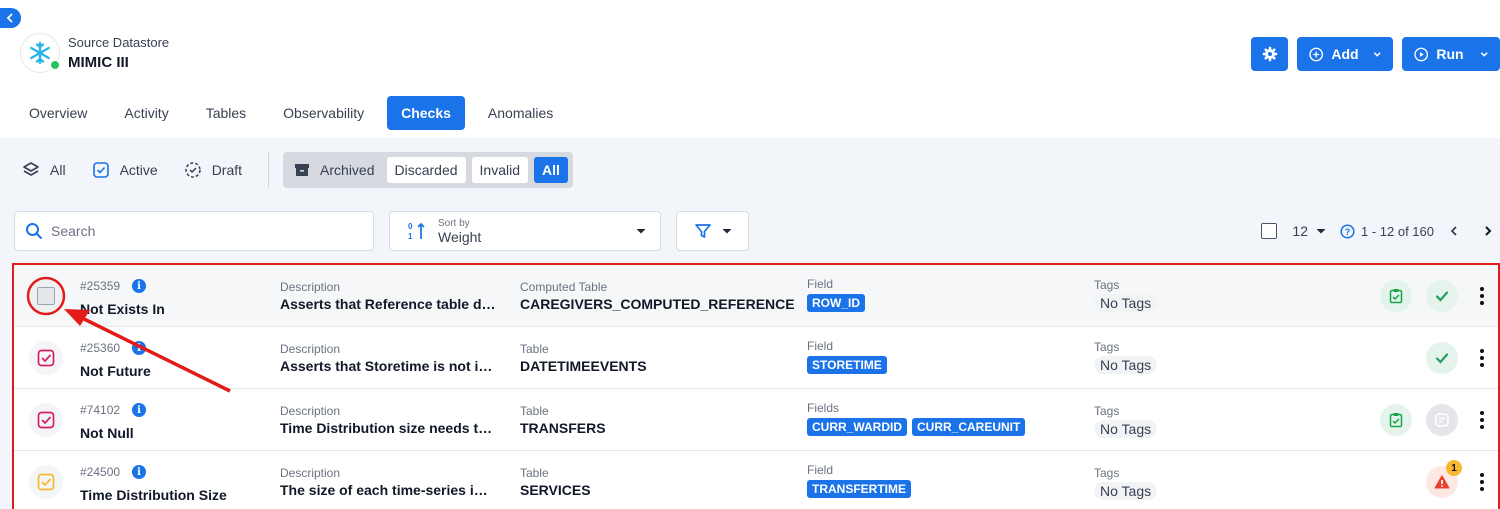 Image resolution: width=1500 pixels, height=509 pixels. What do you see at coordinates (702, 231) in the screenshot?
I see `filter-icon` at bounding box center [702, 231].